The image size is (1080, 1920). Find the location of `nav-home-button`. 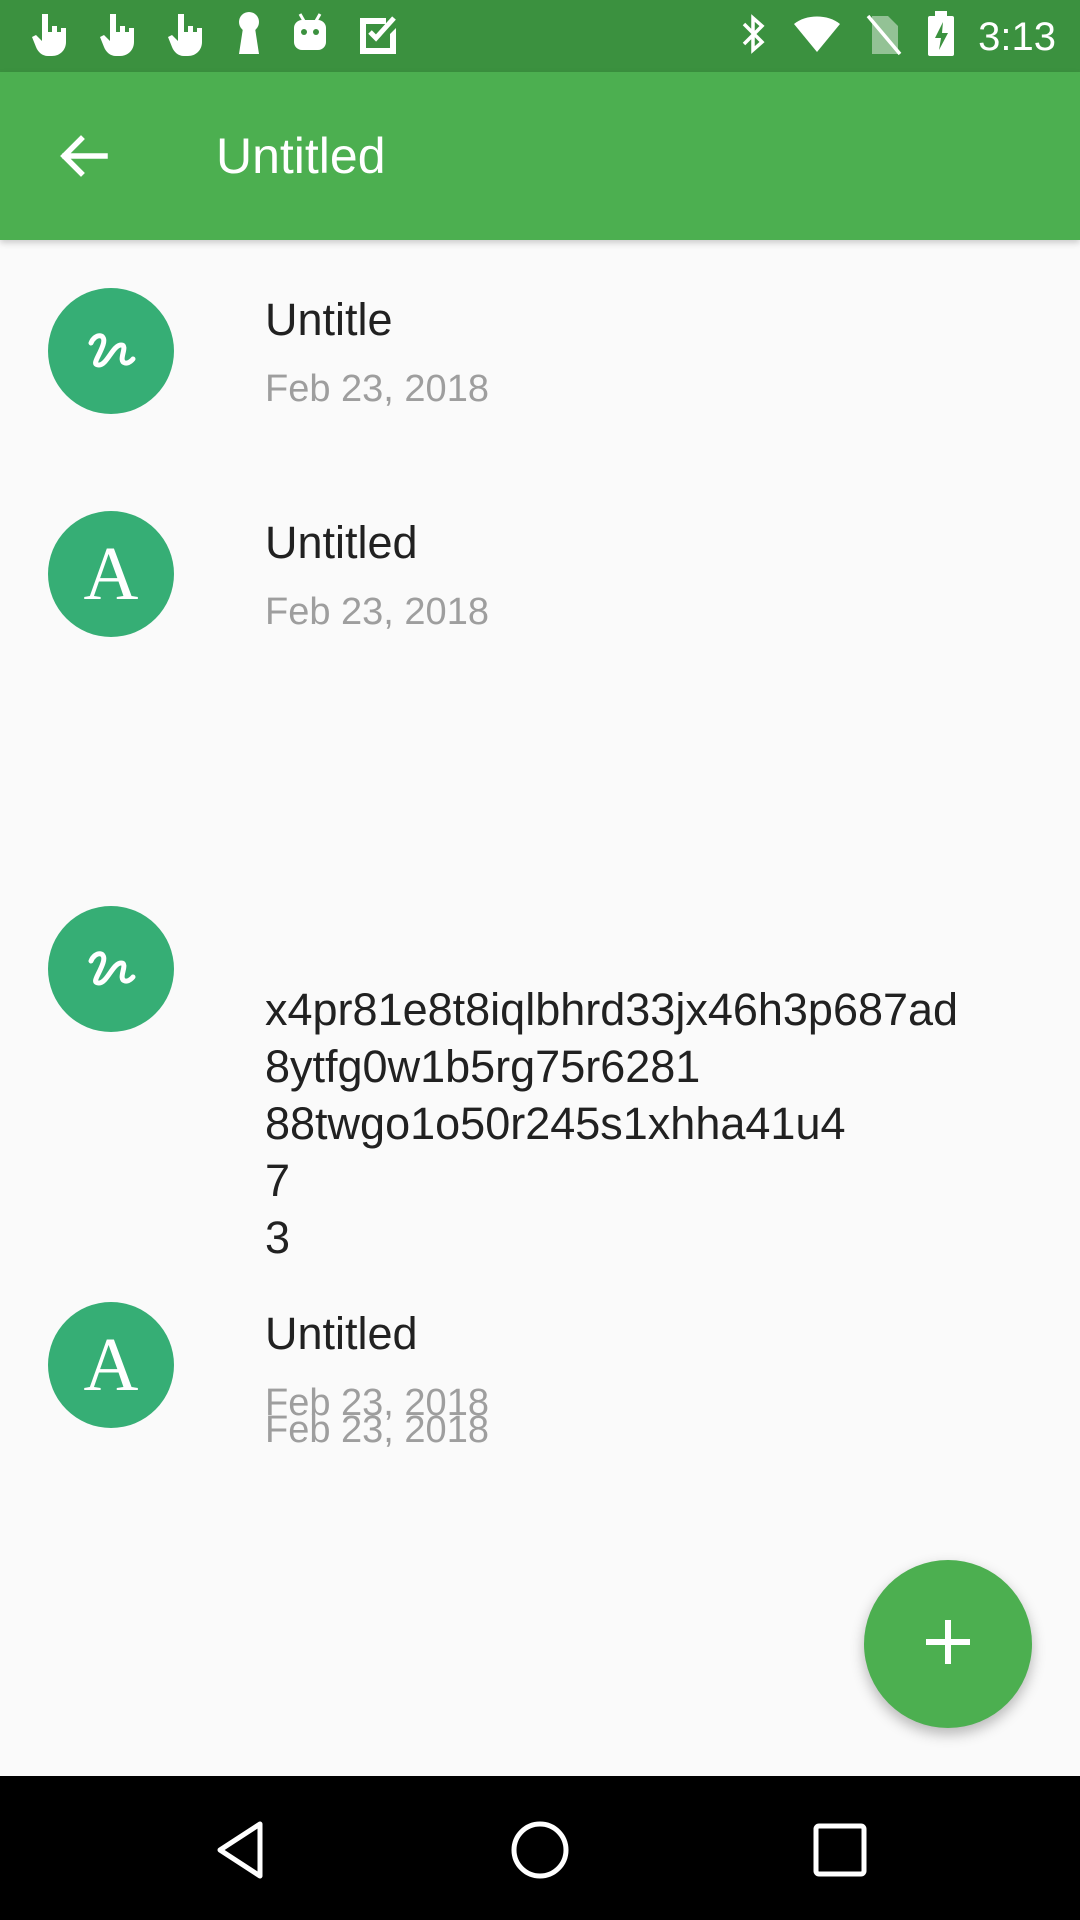

nav-home-button is located at coordinates (540, 1852).